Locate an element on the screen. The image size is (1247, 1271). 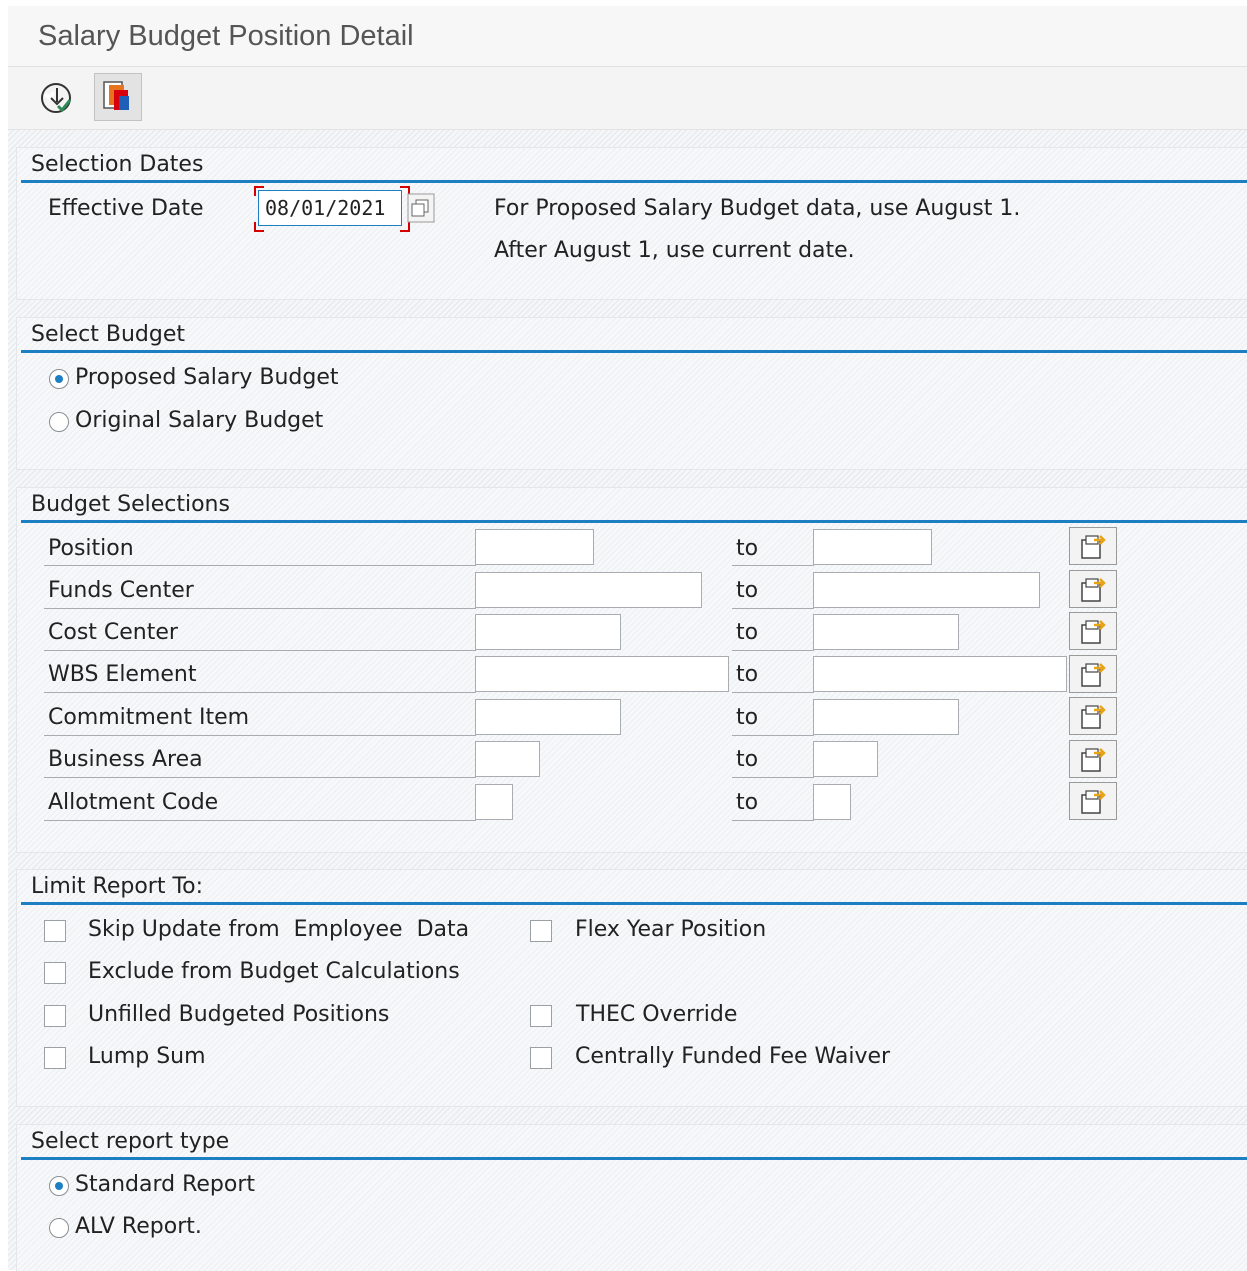
position-multiple-selection-button is located at coordinates (1093, 546).